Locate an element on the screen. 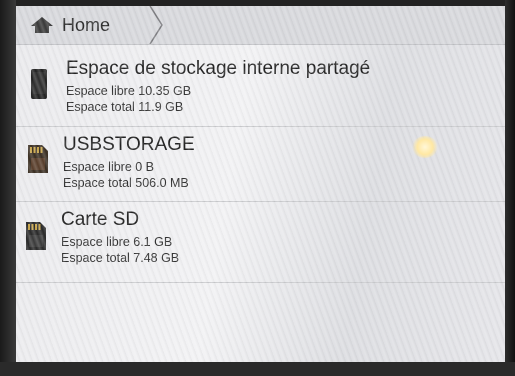 Image resolution: width=515 pixels, height=376 pixels. storage-item-title: Espace de stockage interne partagé is located at coordinates (218, 68).